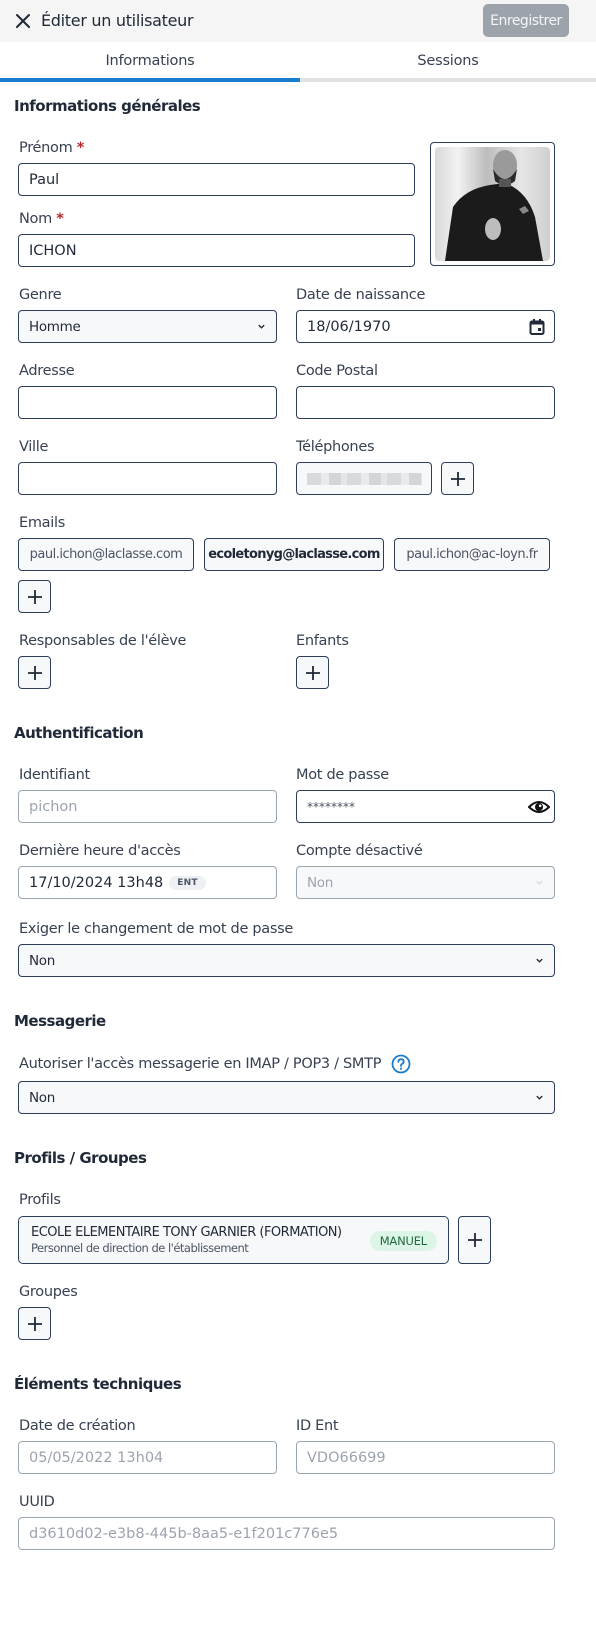  I want to click on genre-value: Homme, so click(55, 326).